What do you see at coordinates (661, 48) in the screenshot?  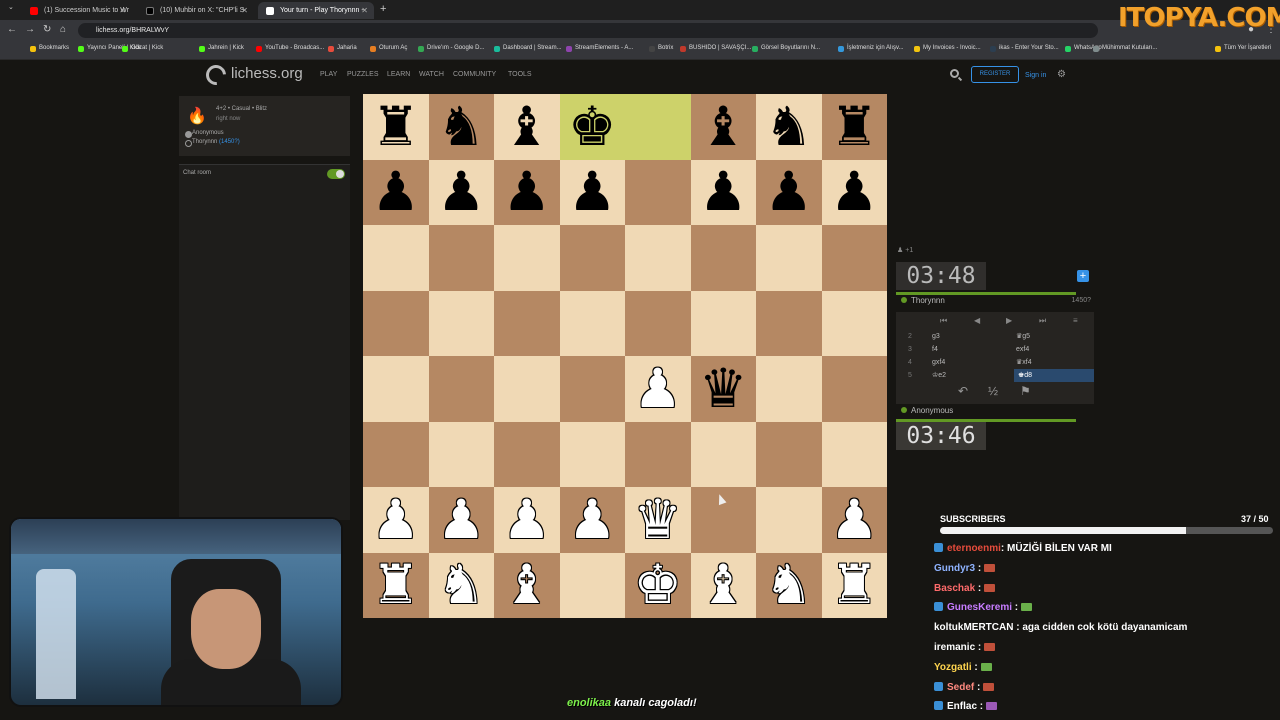 I see `bookmark-item: Botrix` at bounding box center [661, 48].